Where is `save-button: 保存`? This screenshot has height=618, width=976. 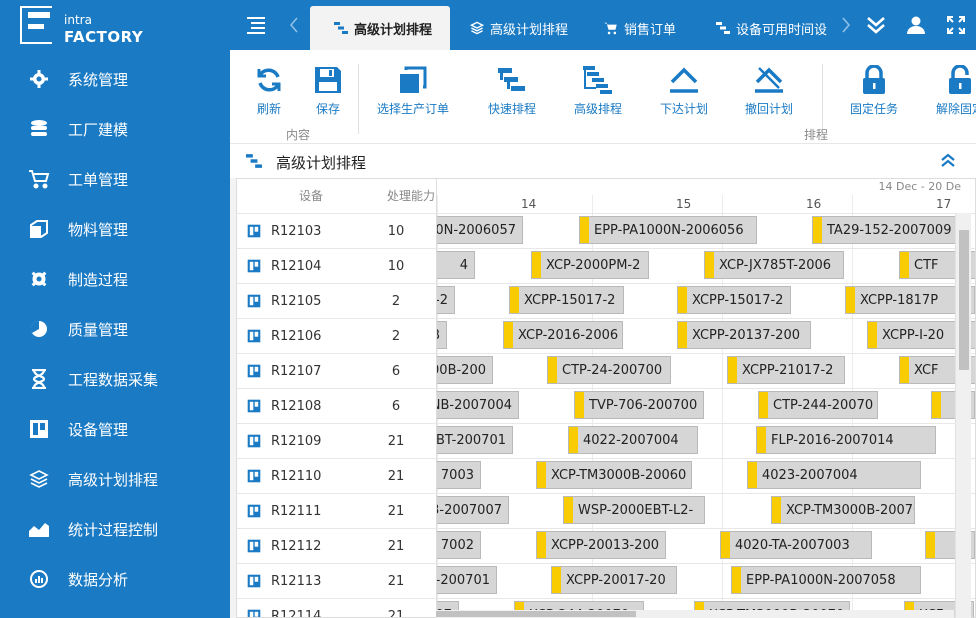 save-button: 保存 is located at coordinates (328, 90).